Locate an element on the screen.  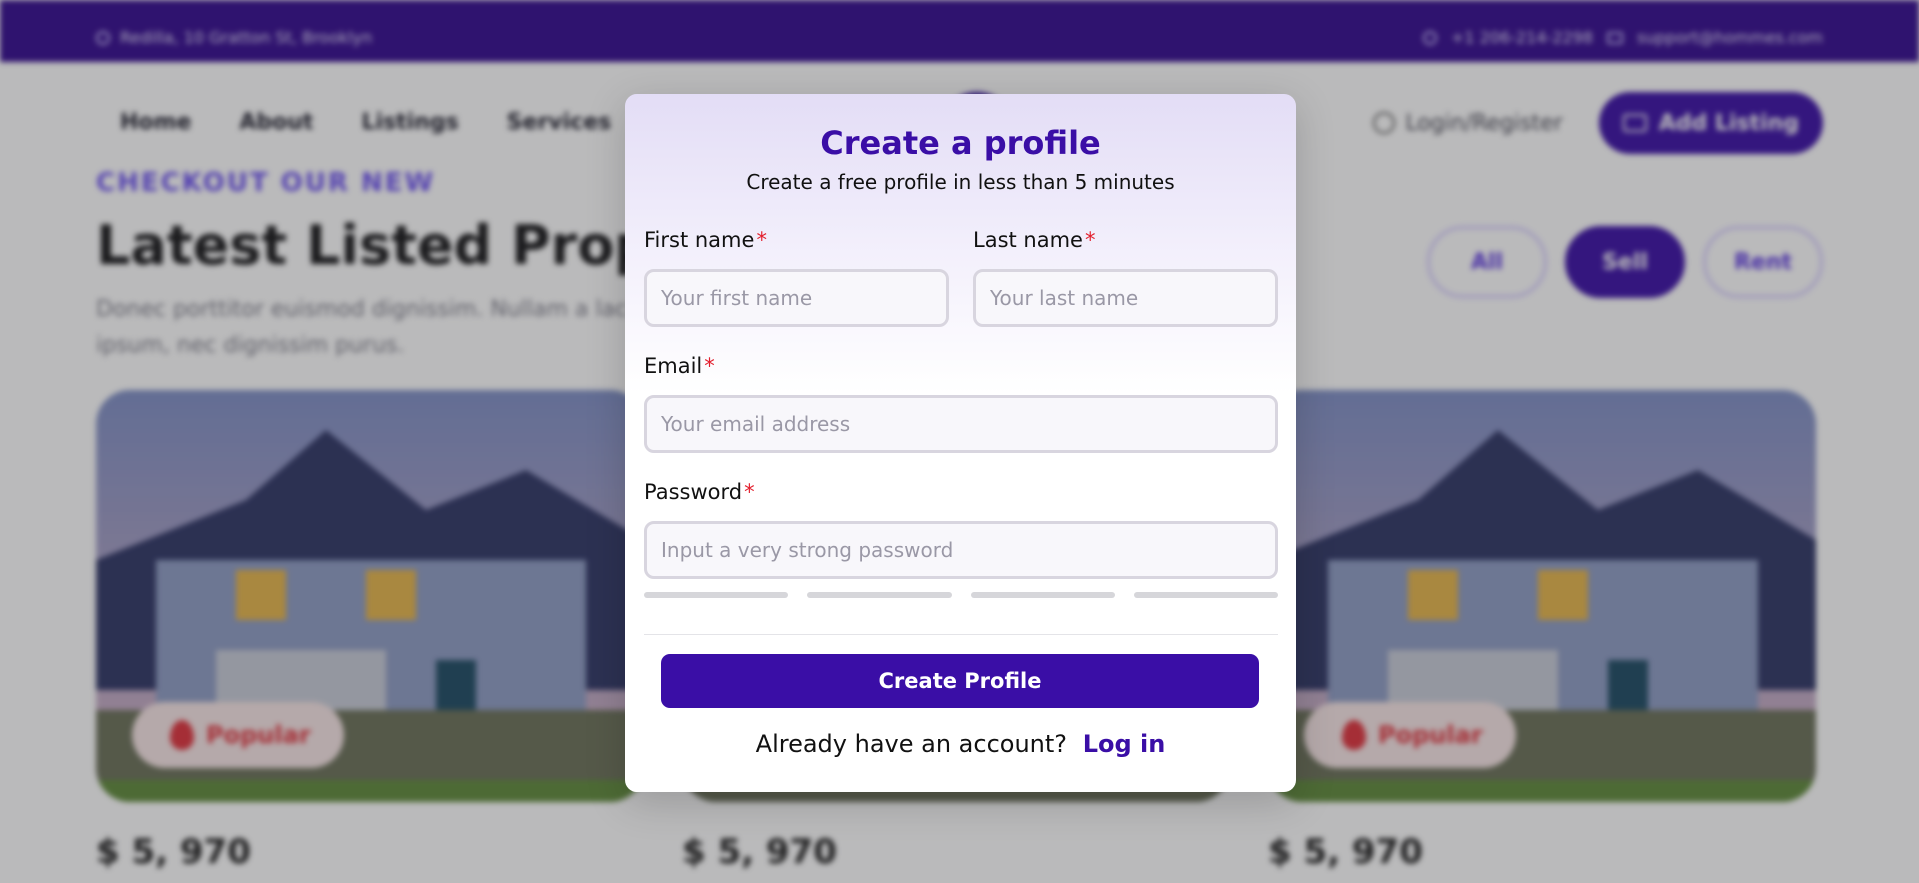
email-input is located at coordinates (961, 424).